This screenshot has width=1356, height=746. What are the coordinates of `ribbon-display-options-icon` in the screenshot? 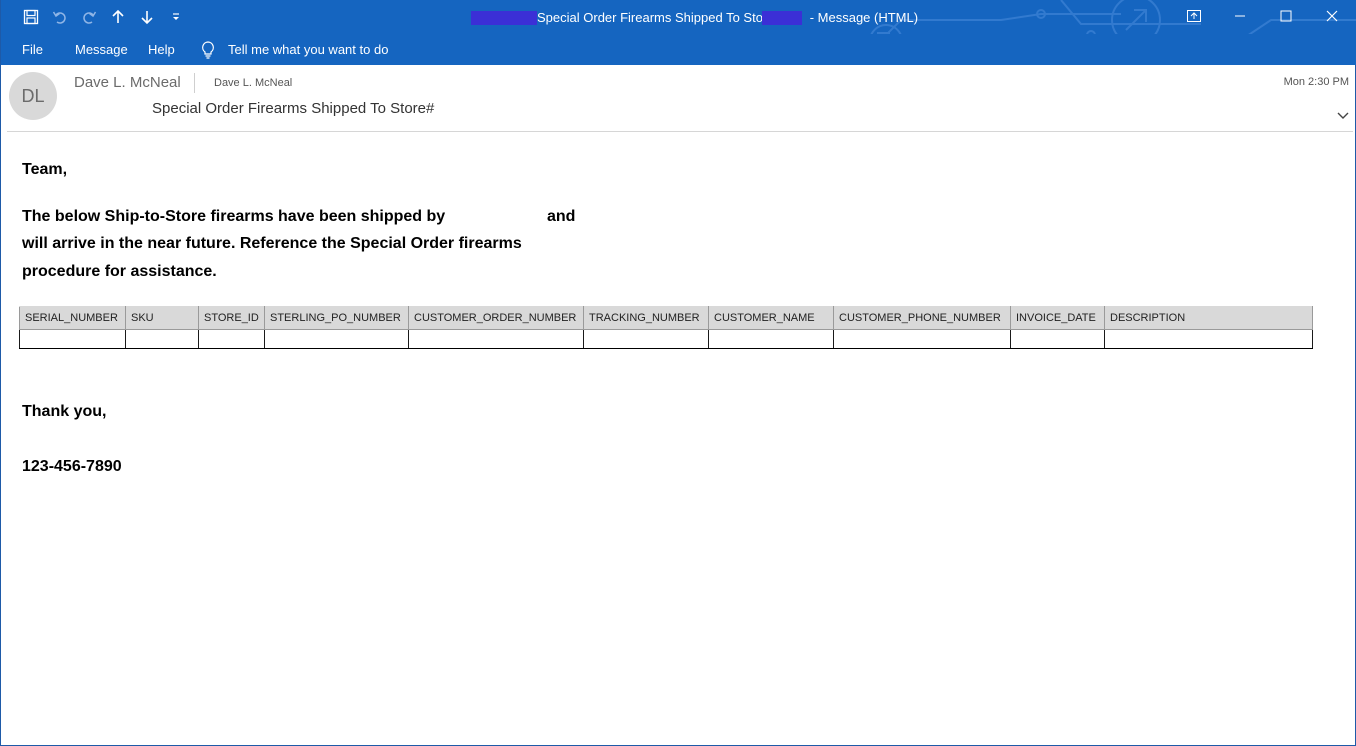 It's located at (1194, 16).